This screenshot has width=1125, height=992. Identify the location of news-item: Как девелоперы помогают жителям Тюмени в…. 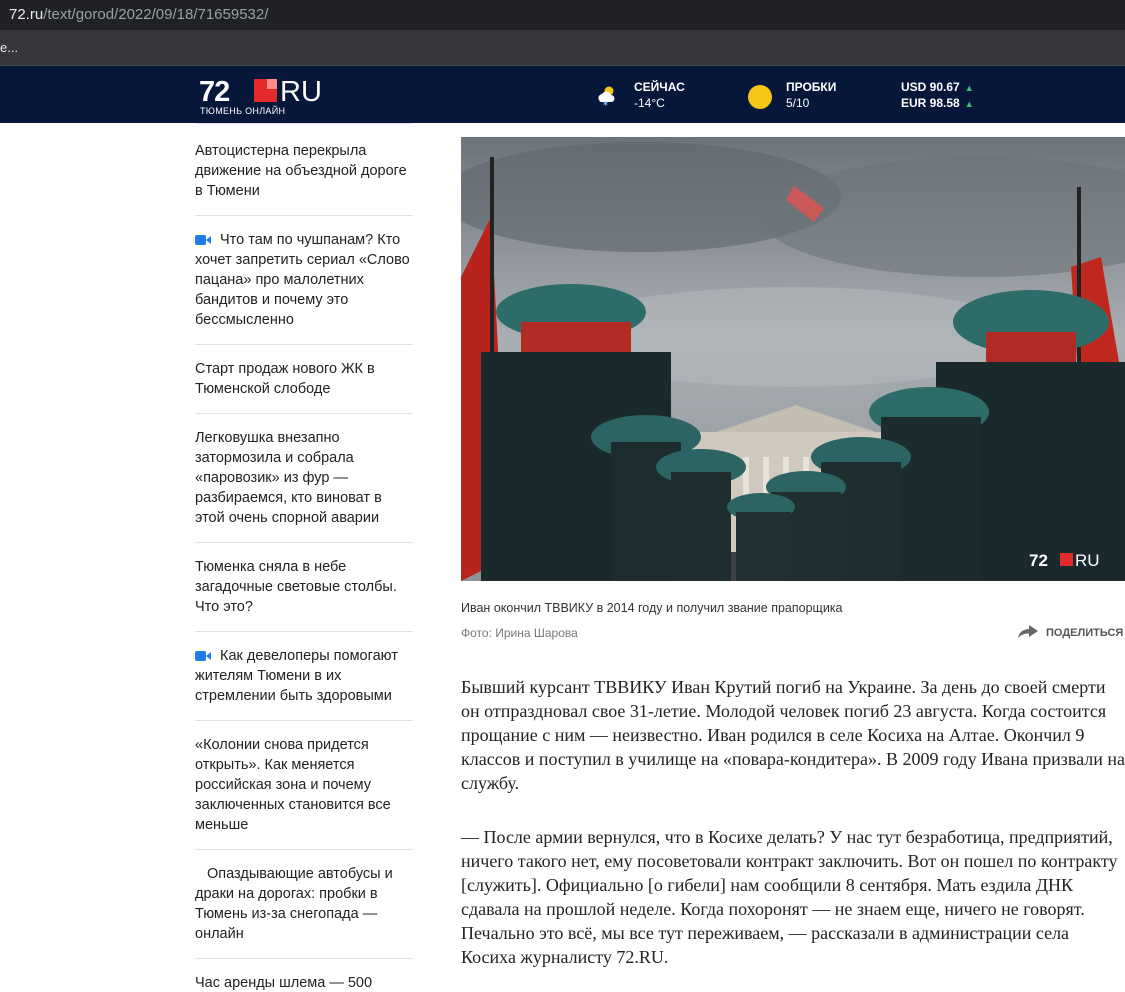
(304, 676).